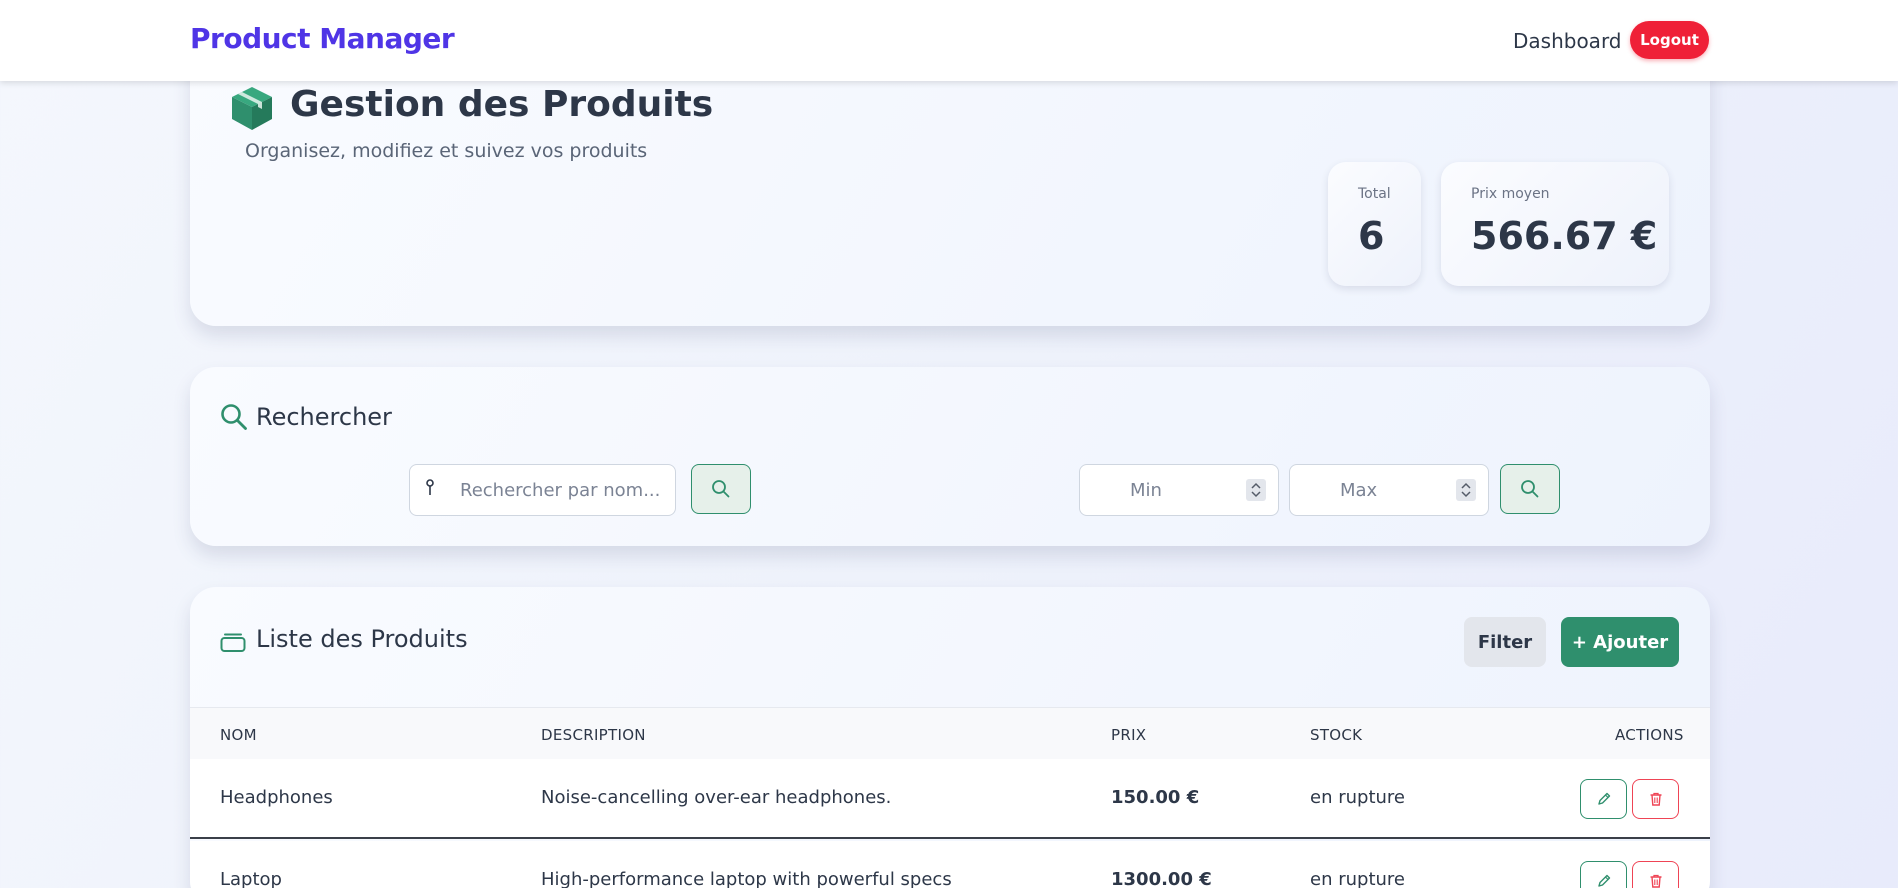 The image size is (1898, 888). I want to click on stat-total-value: 6, so click(1371, 236).